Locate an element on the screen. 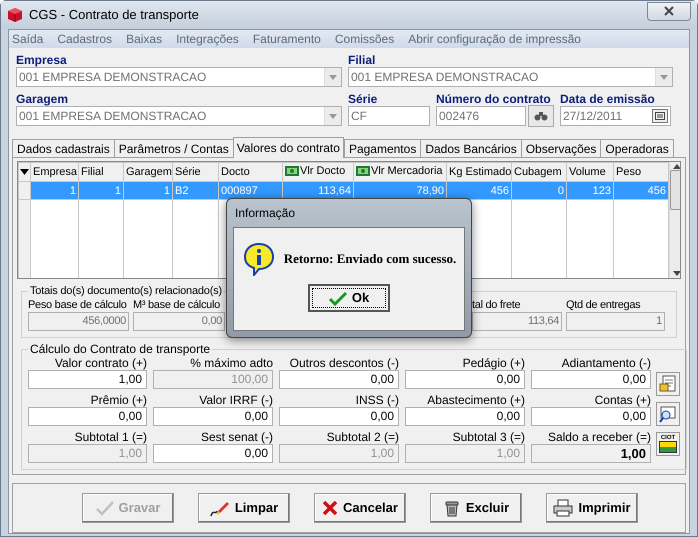 The width and height of the screenshot is (698, 537). field-label: Qtd de entregas is located at coordinates (604, 305).